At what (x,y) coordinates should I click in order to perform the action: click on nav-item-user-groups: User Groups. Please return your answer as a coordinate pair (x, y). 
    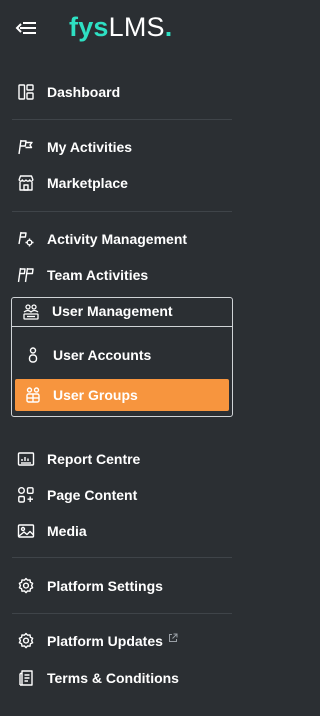
    Looking at the image, I should click on (122, 395).